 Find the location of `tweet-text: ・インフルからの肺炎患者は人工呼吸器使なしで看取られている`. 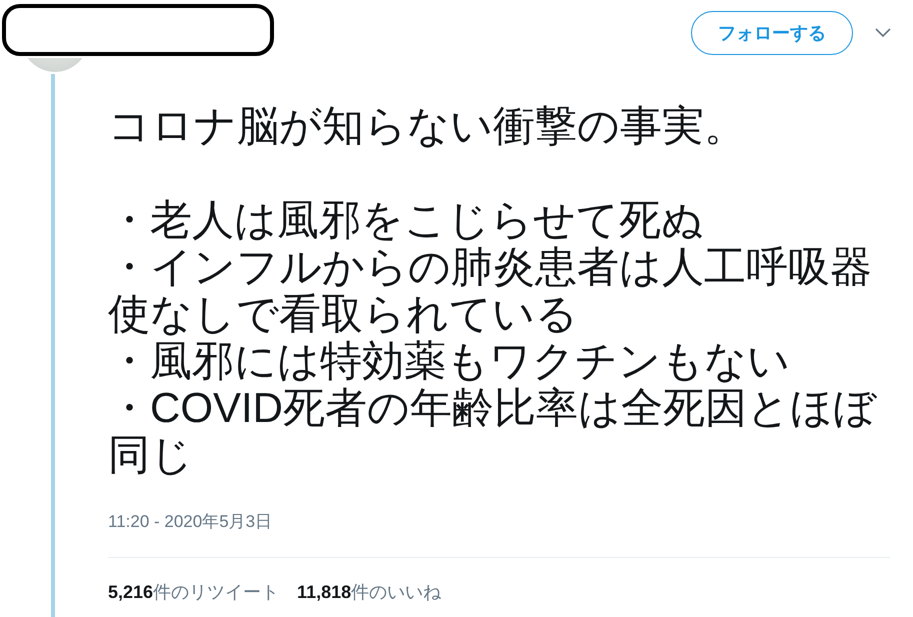

tweet-text: ・インフルからの肺炎患者は人工呼吸器使なしで看取られている is located at coordinates (490, 290).